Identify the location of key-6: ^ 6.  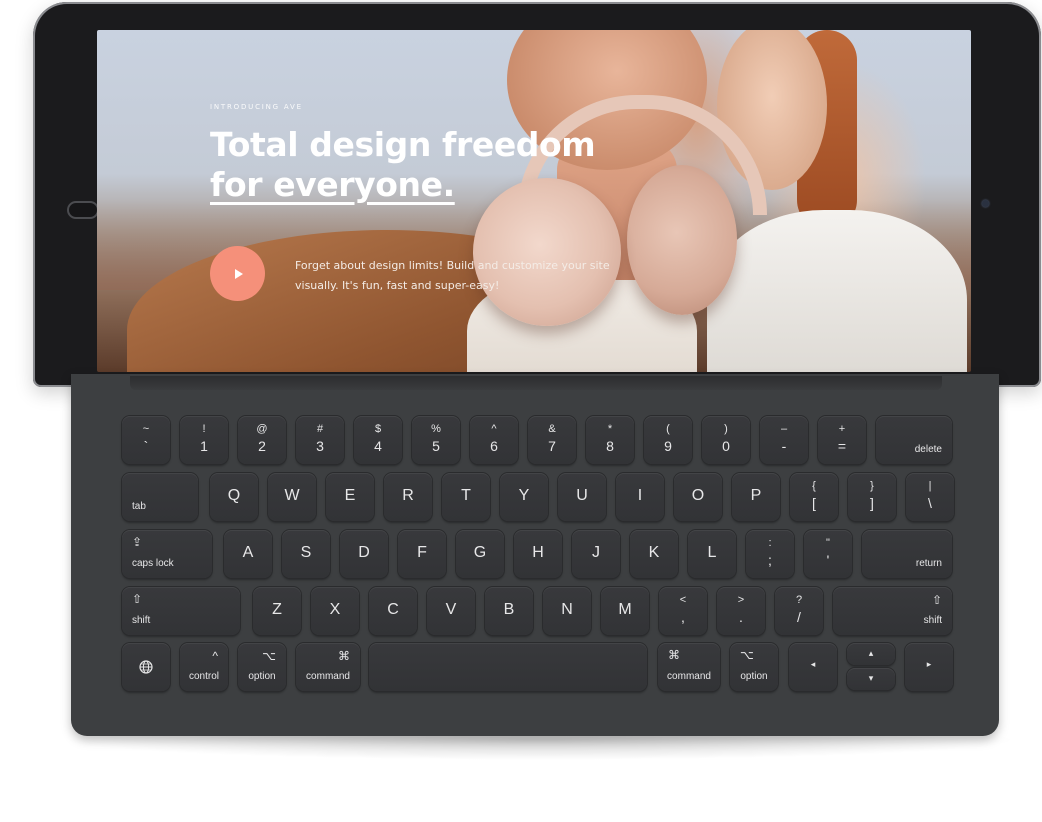
(494, 440).